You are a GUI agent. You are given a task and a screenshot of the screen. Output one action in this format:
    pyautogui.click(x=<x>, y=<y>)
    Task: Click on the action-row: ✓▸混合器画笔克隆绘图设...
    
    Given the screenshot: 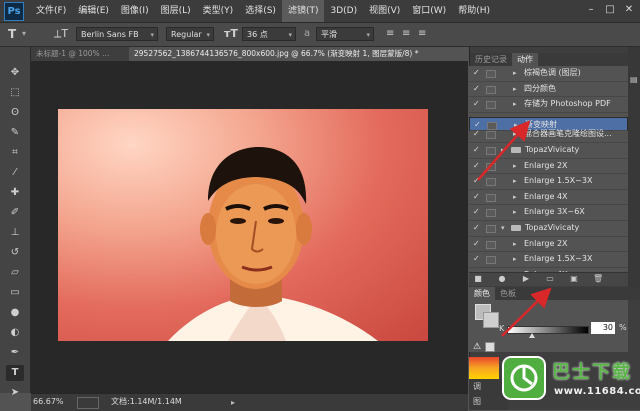 What is the action you would take?
    pyautogui.click(x=548, y=135)
    